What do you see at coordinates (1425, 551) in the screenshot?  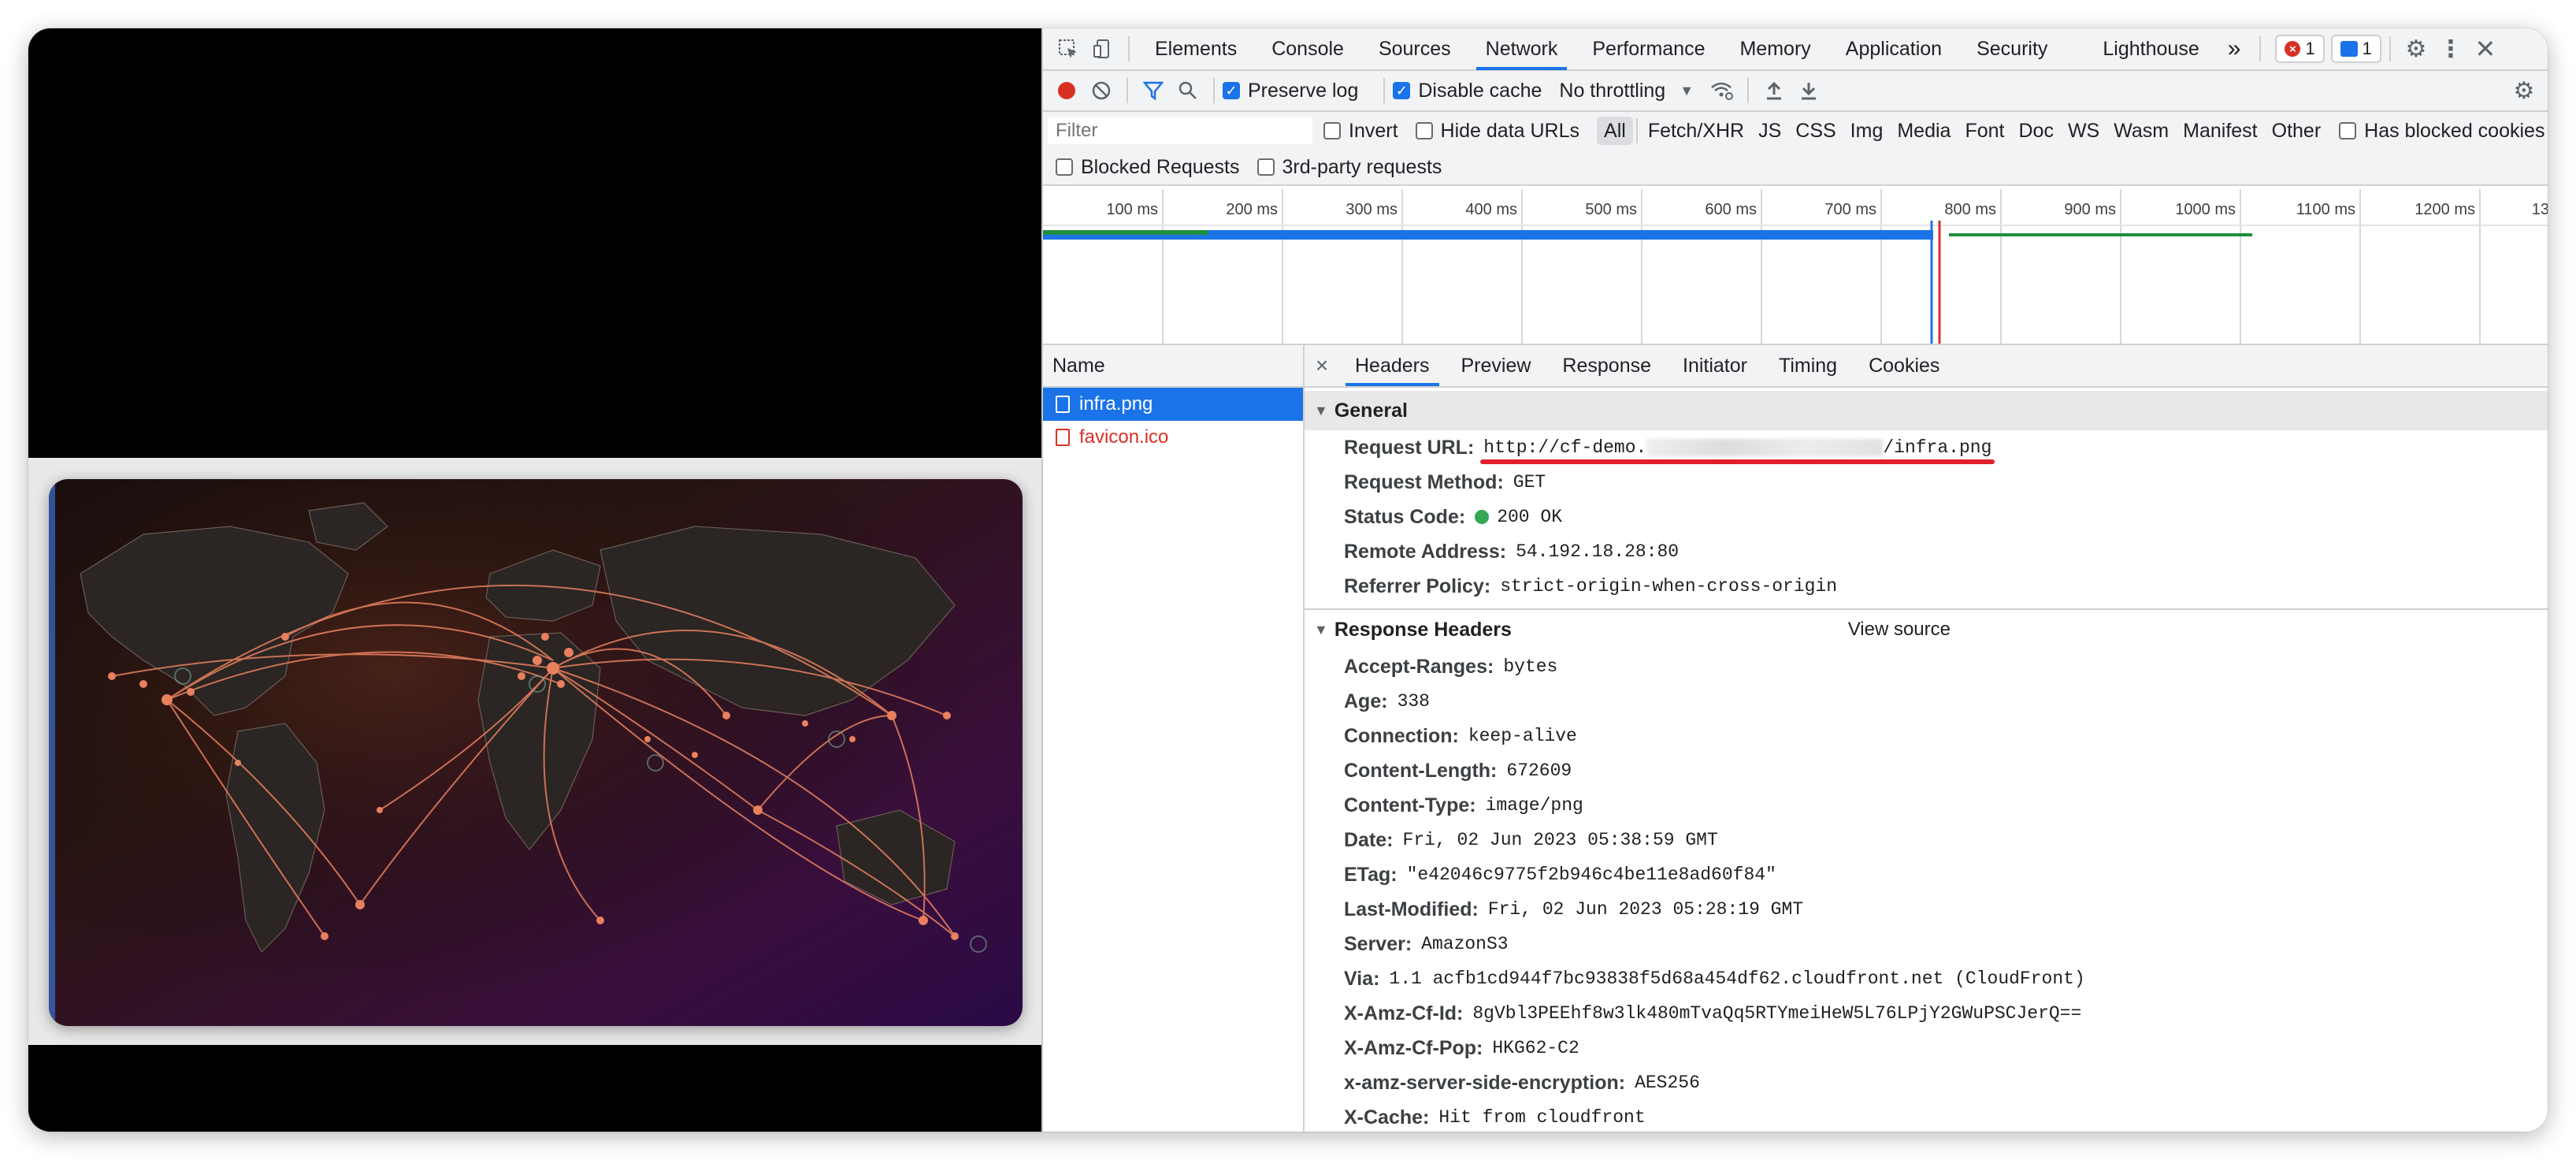 I see `header-key: Remote Address:` at bounding box center [1425, 551].